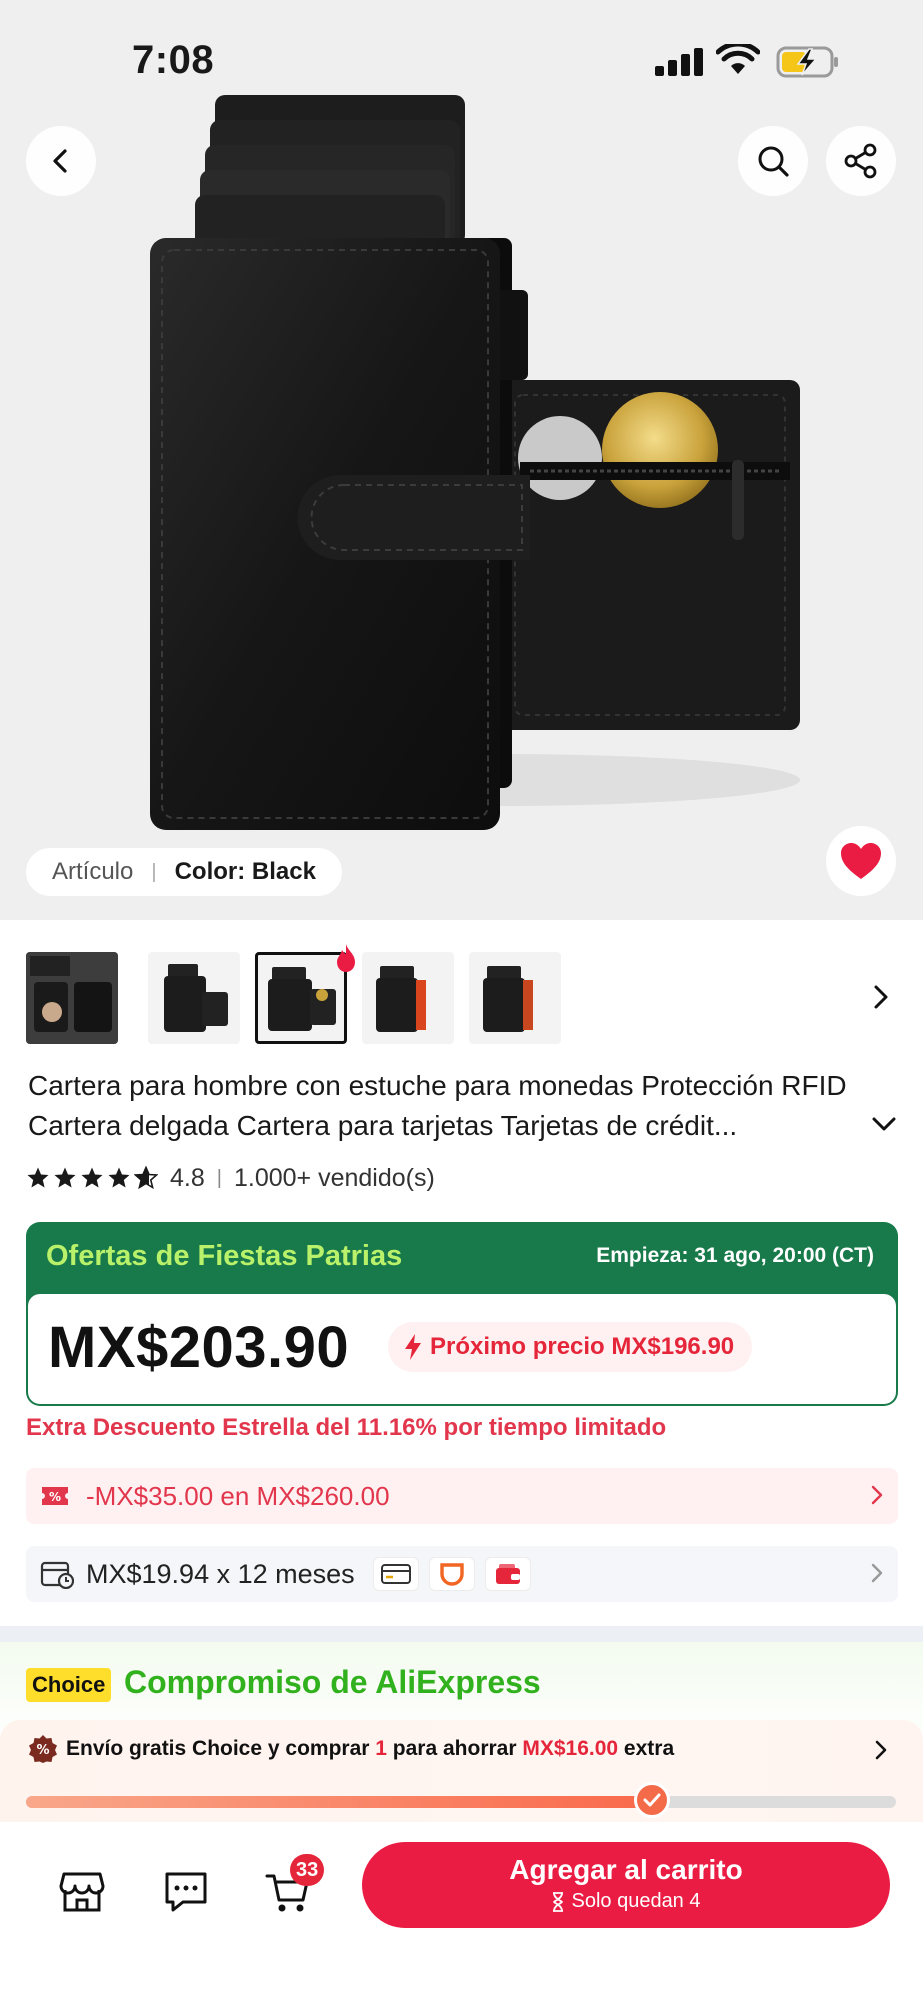 The width and height of the screenshot is (923, 2000). I want to click on coupon-row: % -MX$35.00 en MX$260.00, so click(462, 1496).